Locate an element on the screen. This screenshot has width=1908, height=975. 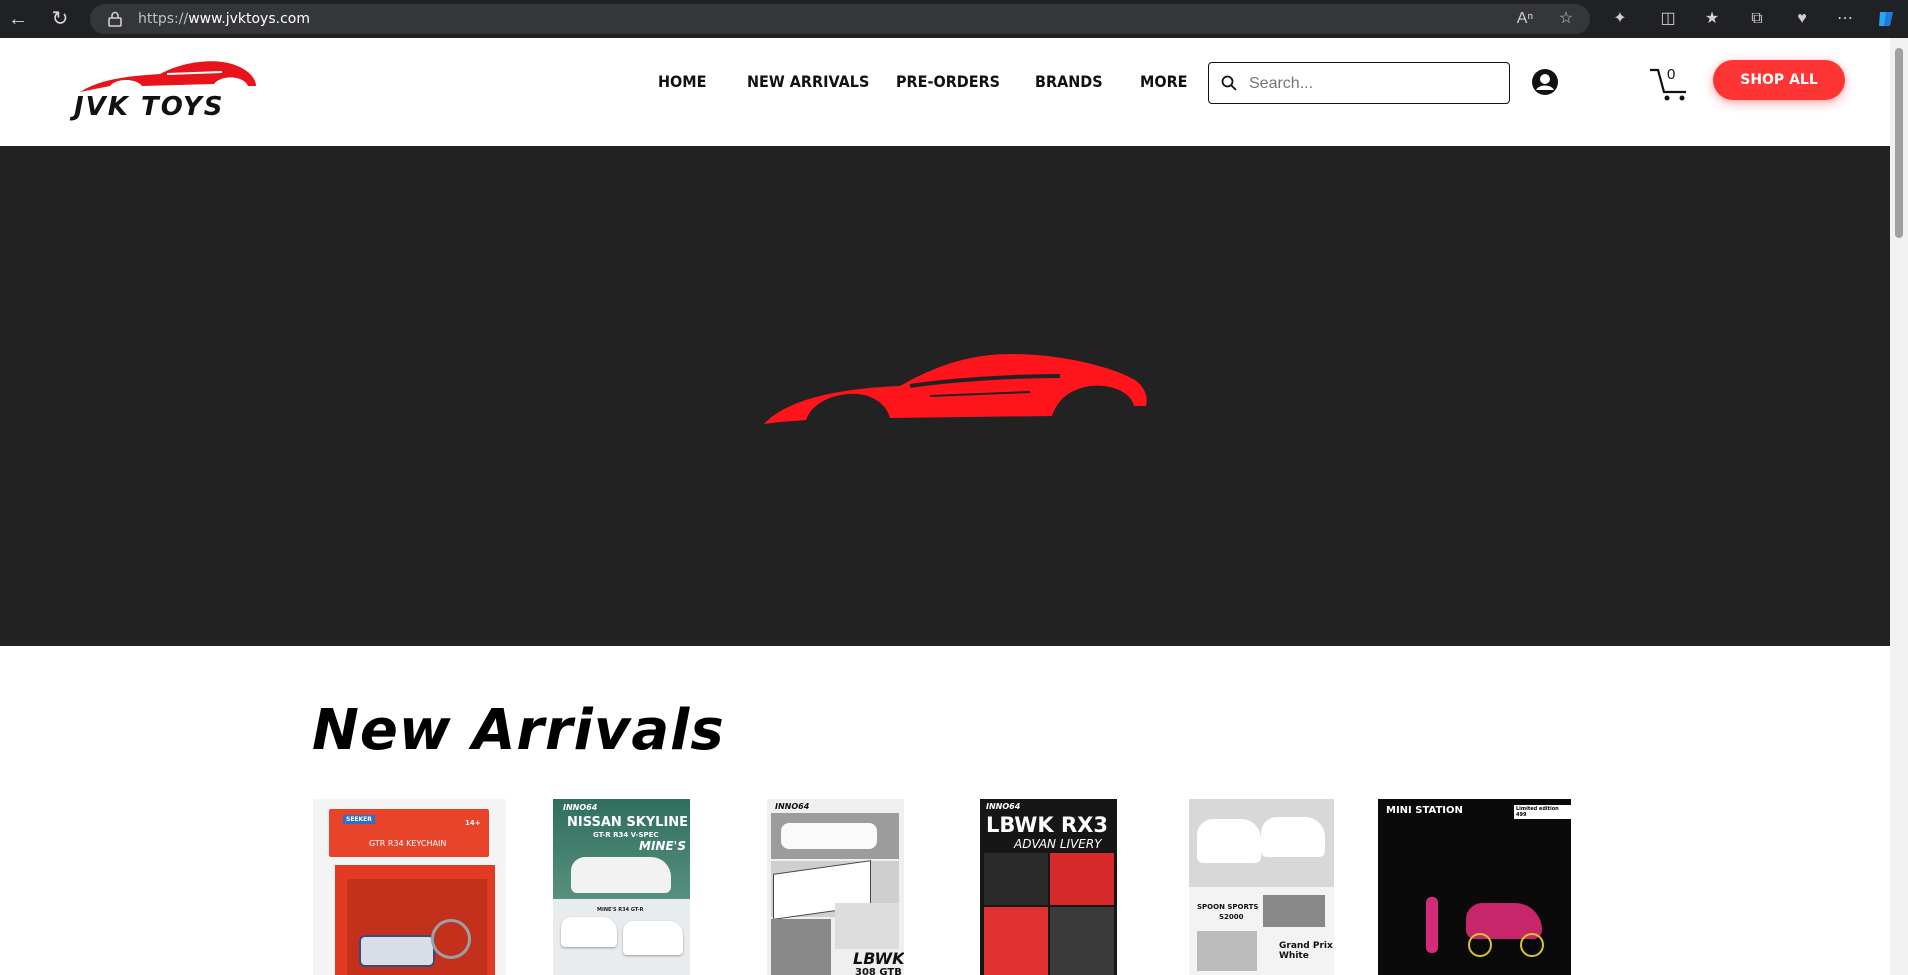
back-arrow-icon: ← is located at coordinates (18, 19).